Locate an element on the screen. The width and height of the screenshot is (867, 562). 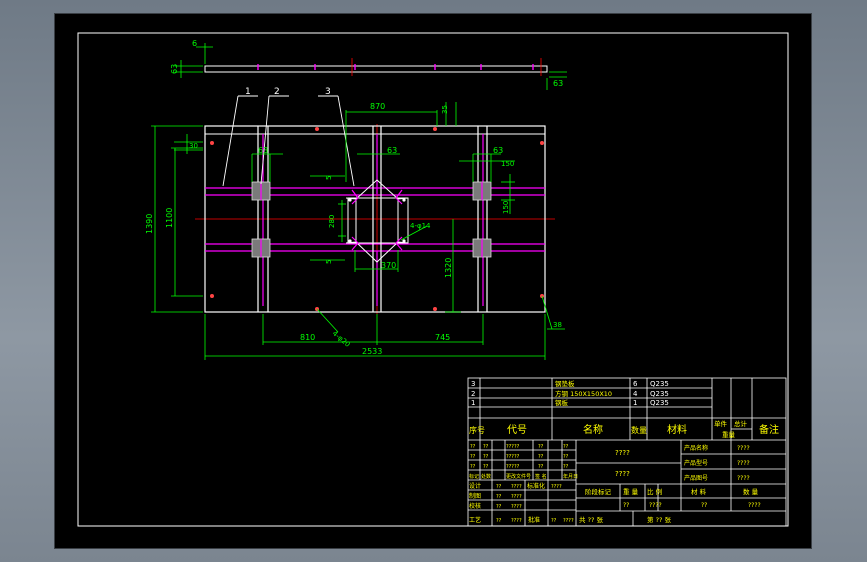
dim-870: 870 is located at coordinates (377, 106).